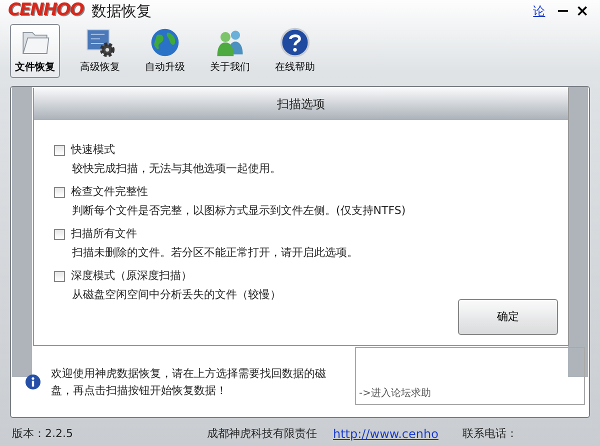  Describe the element at coordinates (239, 210) in the screenshot. I see `option-description: 判断每个文件是否完整，以图标方式显示到文件左侧。(仅支持NTFS)` at that location.